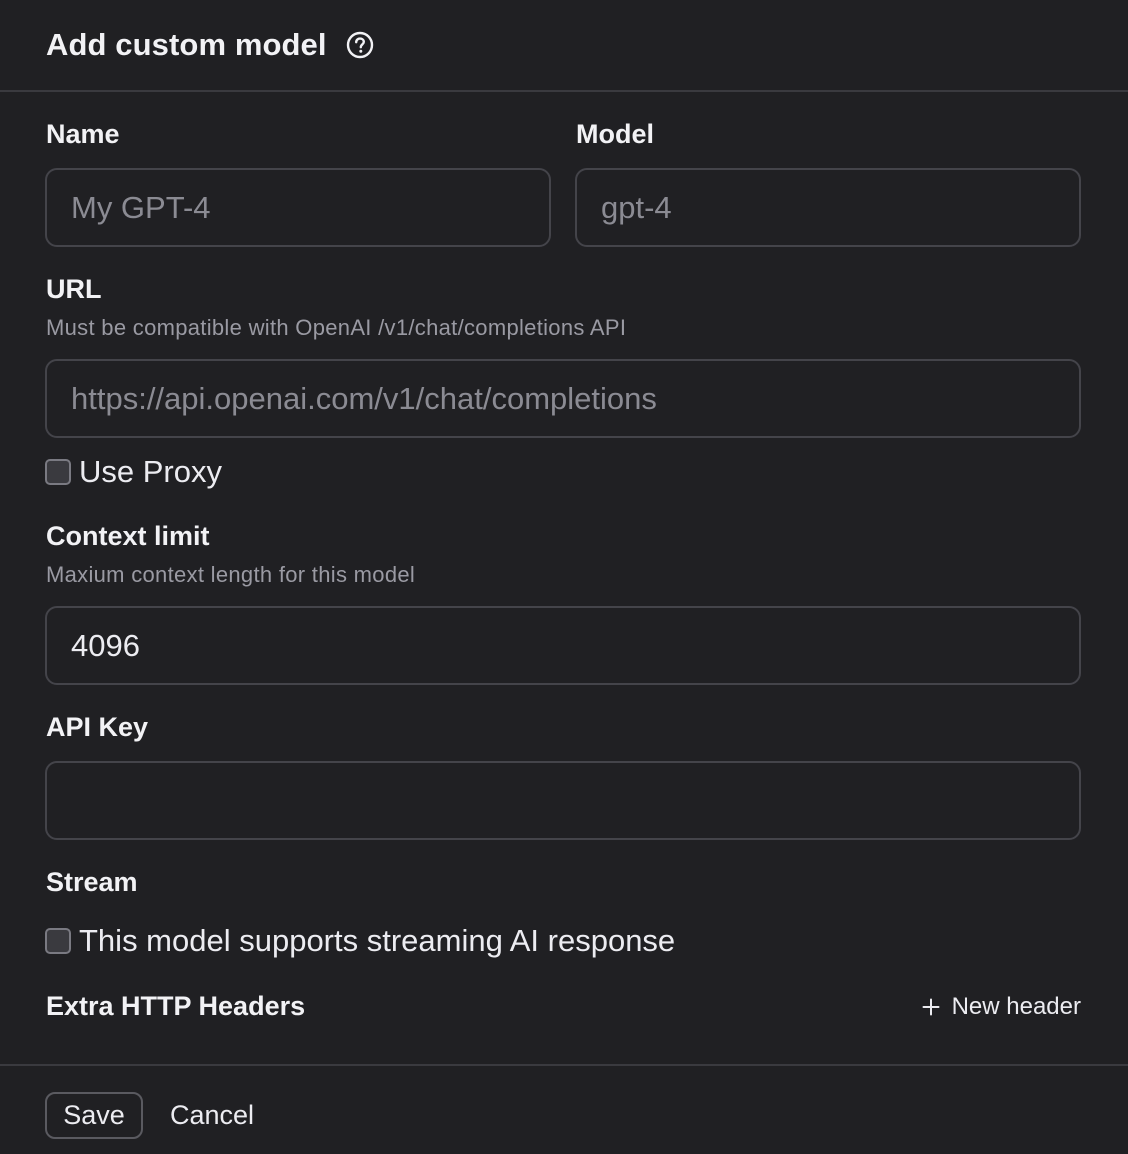 The image size is (1128, 1154). Describe the element at coordinates (74, 289) in the screenshot. I see `url-label: URL` at that location.